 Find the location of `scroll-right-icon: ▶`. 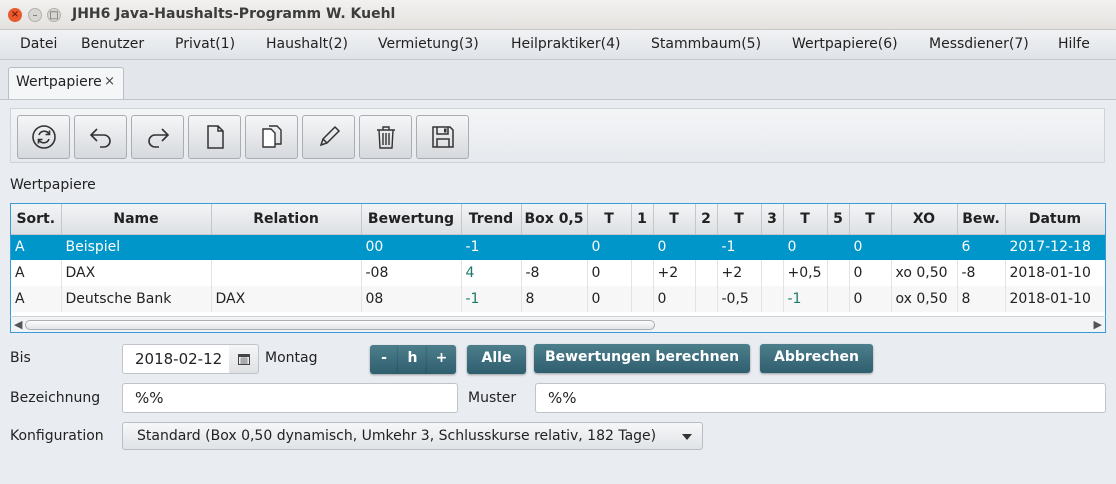

scroll-right-icon: ▶ is located at coordinates (1098, 324).